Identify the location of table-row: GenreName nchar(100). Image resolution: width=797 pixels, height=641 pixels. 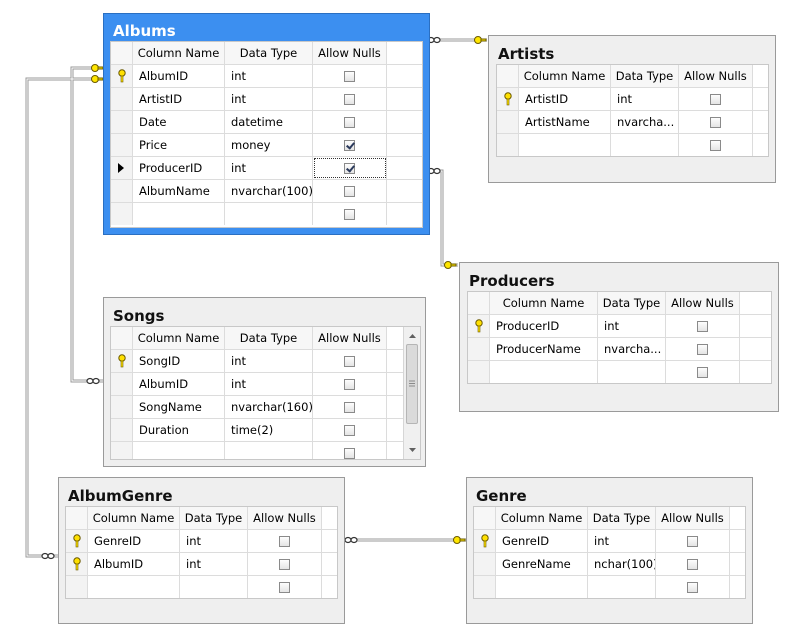
(609, 564).